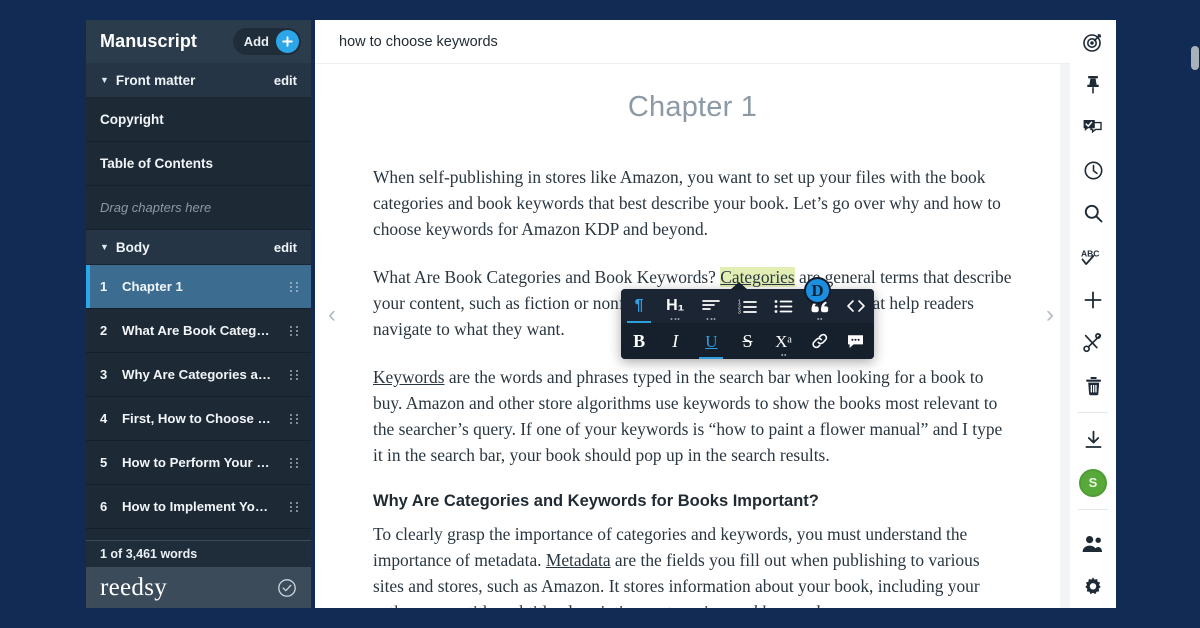 This screenshot has width=1200, height=628. What do you see at coordinates (1093, 84) in the screenshot?
I see `pin-icon` at bounding box center [1093, 84].